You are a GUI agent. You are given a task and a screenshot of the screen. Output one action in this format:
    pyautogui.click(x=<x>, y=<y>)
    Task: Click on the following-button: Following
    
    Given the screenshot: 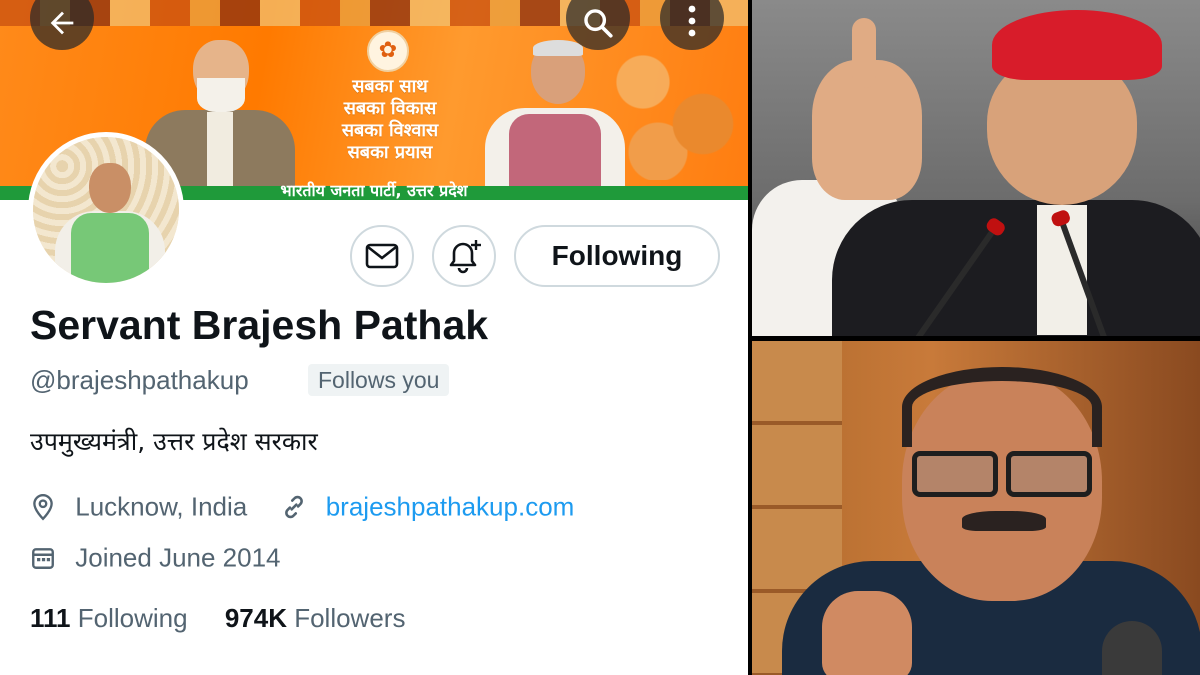 What is the action you would take?
    pyautogui.click(x=617, y=256)
    